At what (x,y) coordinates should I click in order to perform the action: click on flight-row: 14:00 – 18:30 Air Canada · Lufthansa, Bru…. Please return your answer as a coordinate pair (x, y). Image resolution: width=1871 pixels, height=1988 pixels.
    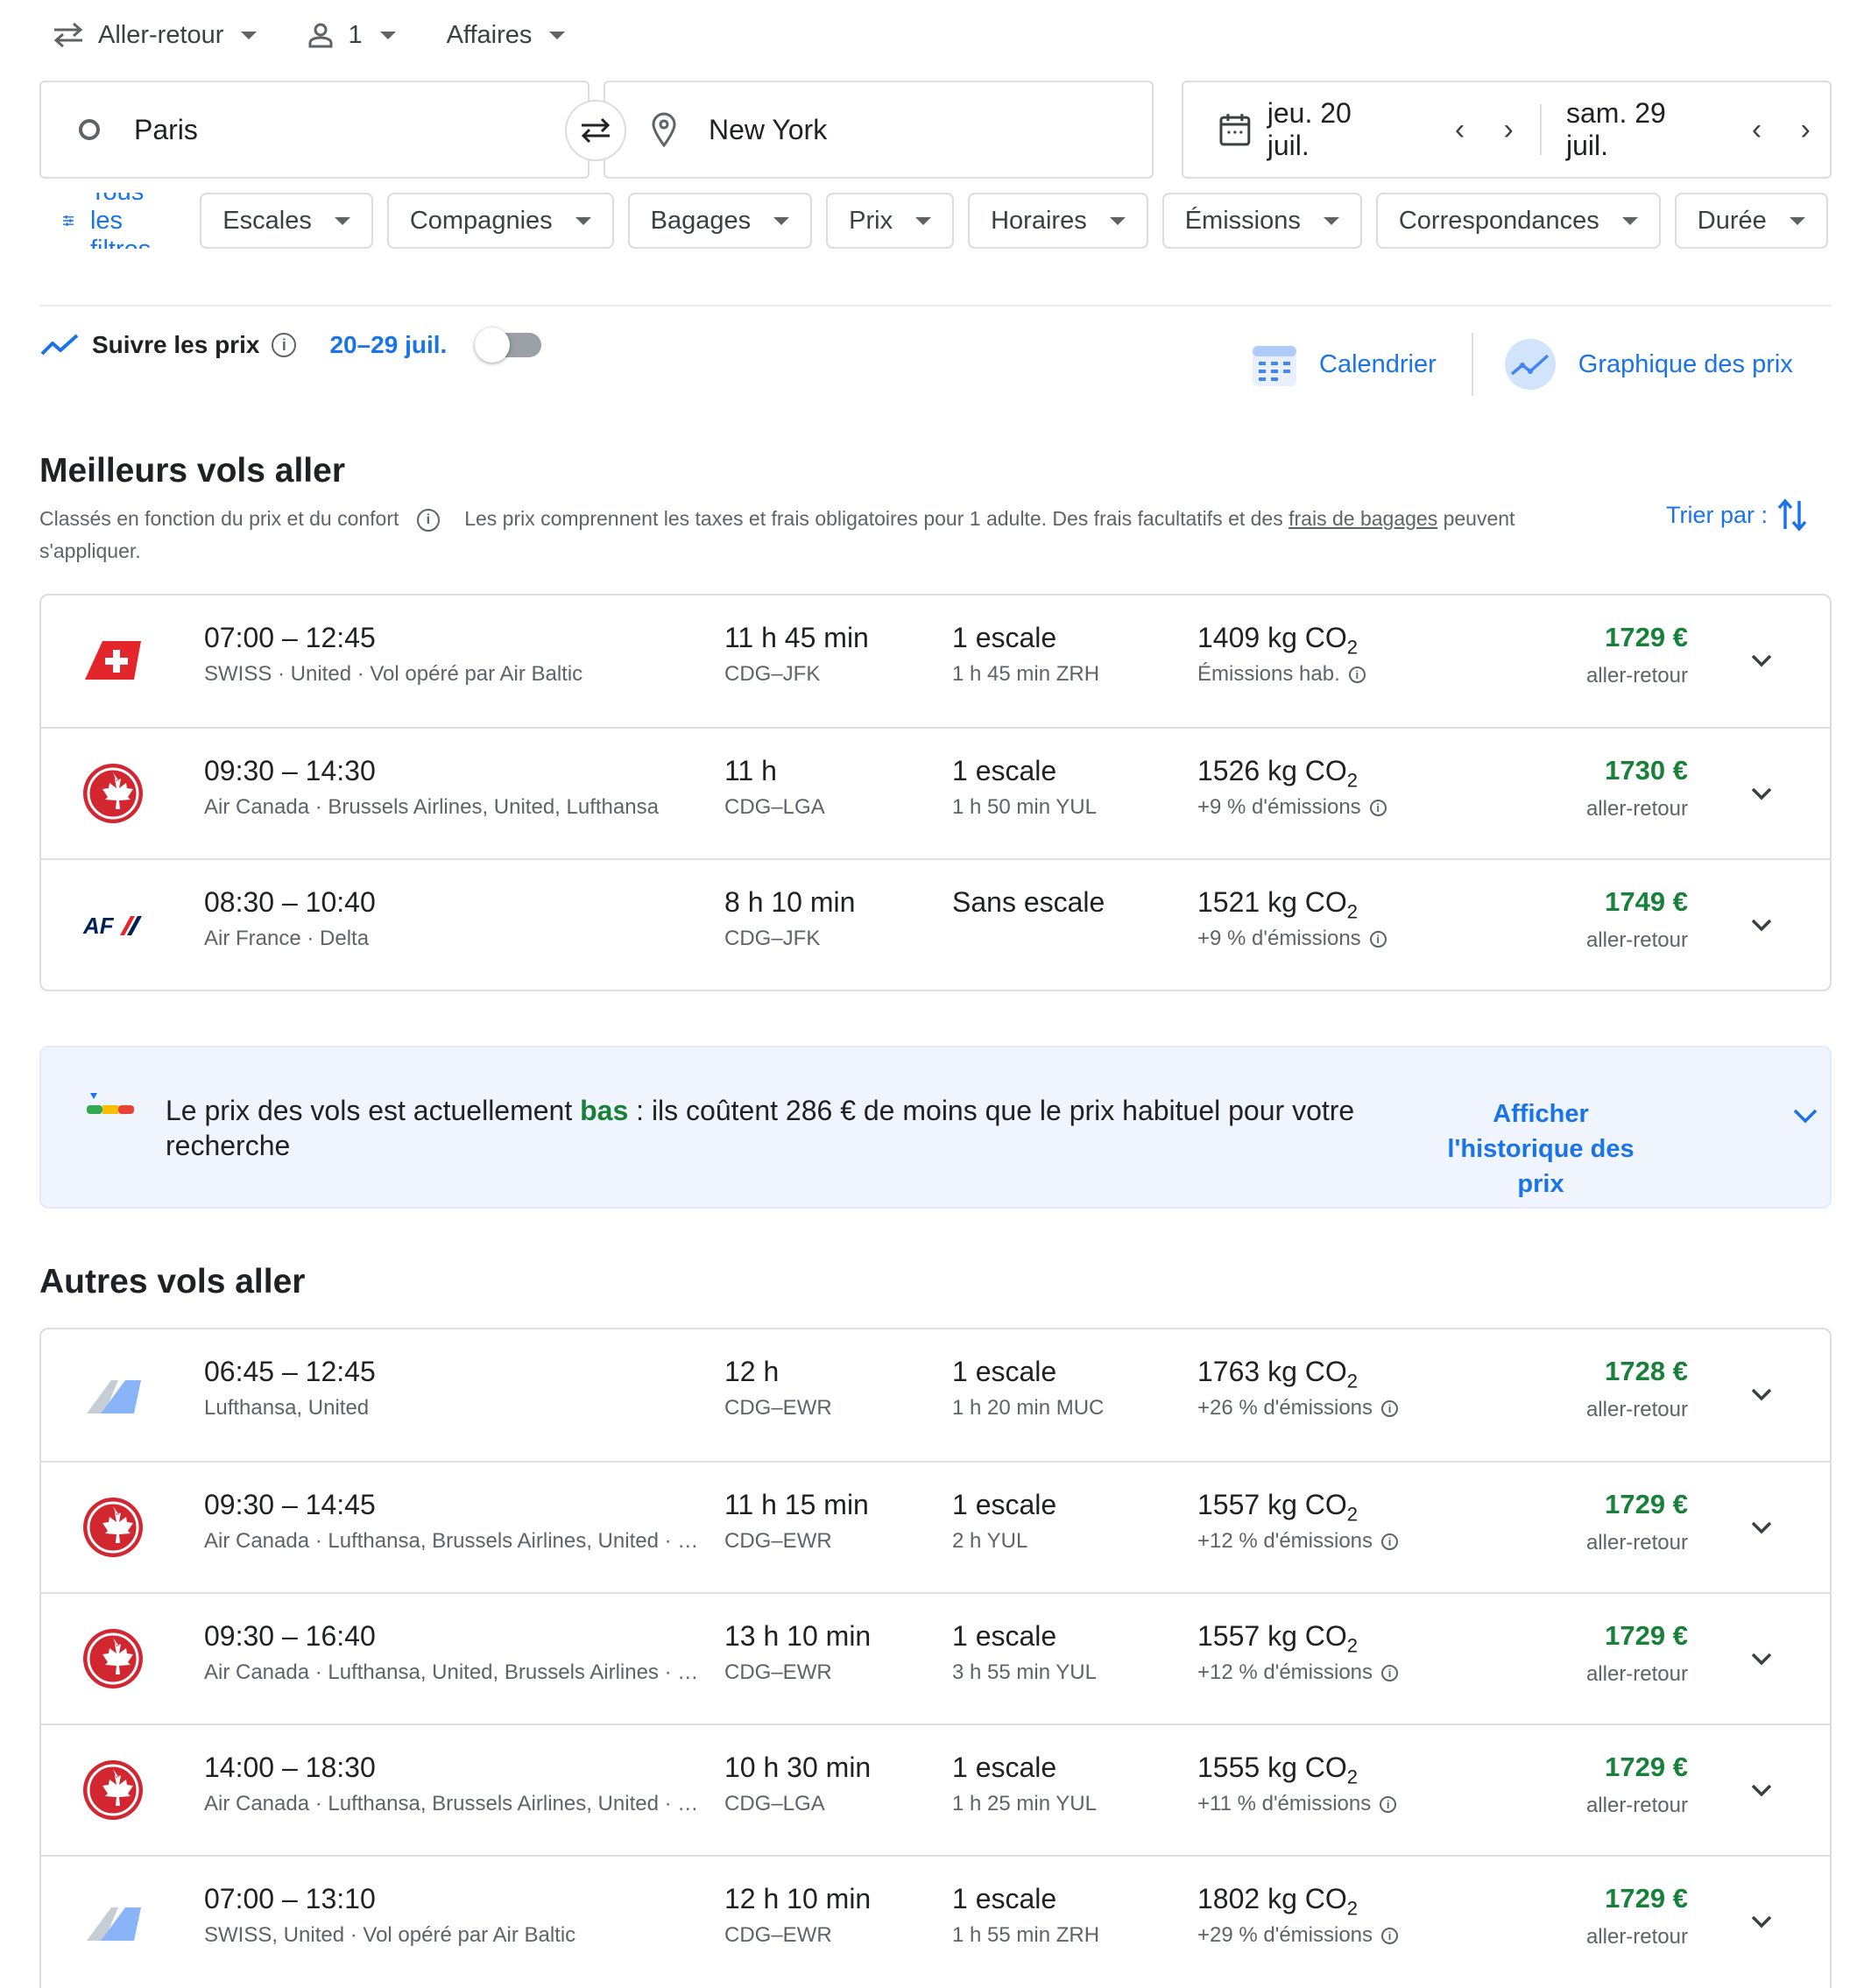
    Looking at the image, I should click on (935, 1789).